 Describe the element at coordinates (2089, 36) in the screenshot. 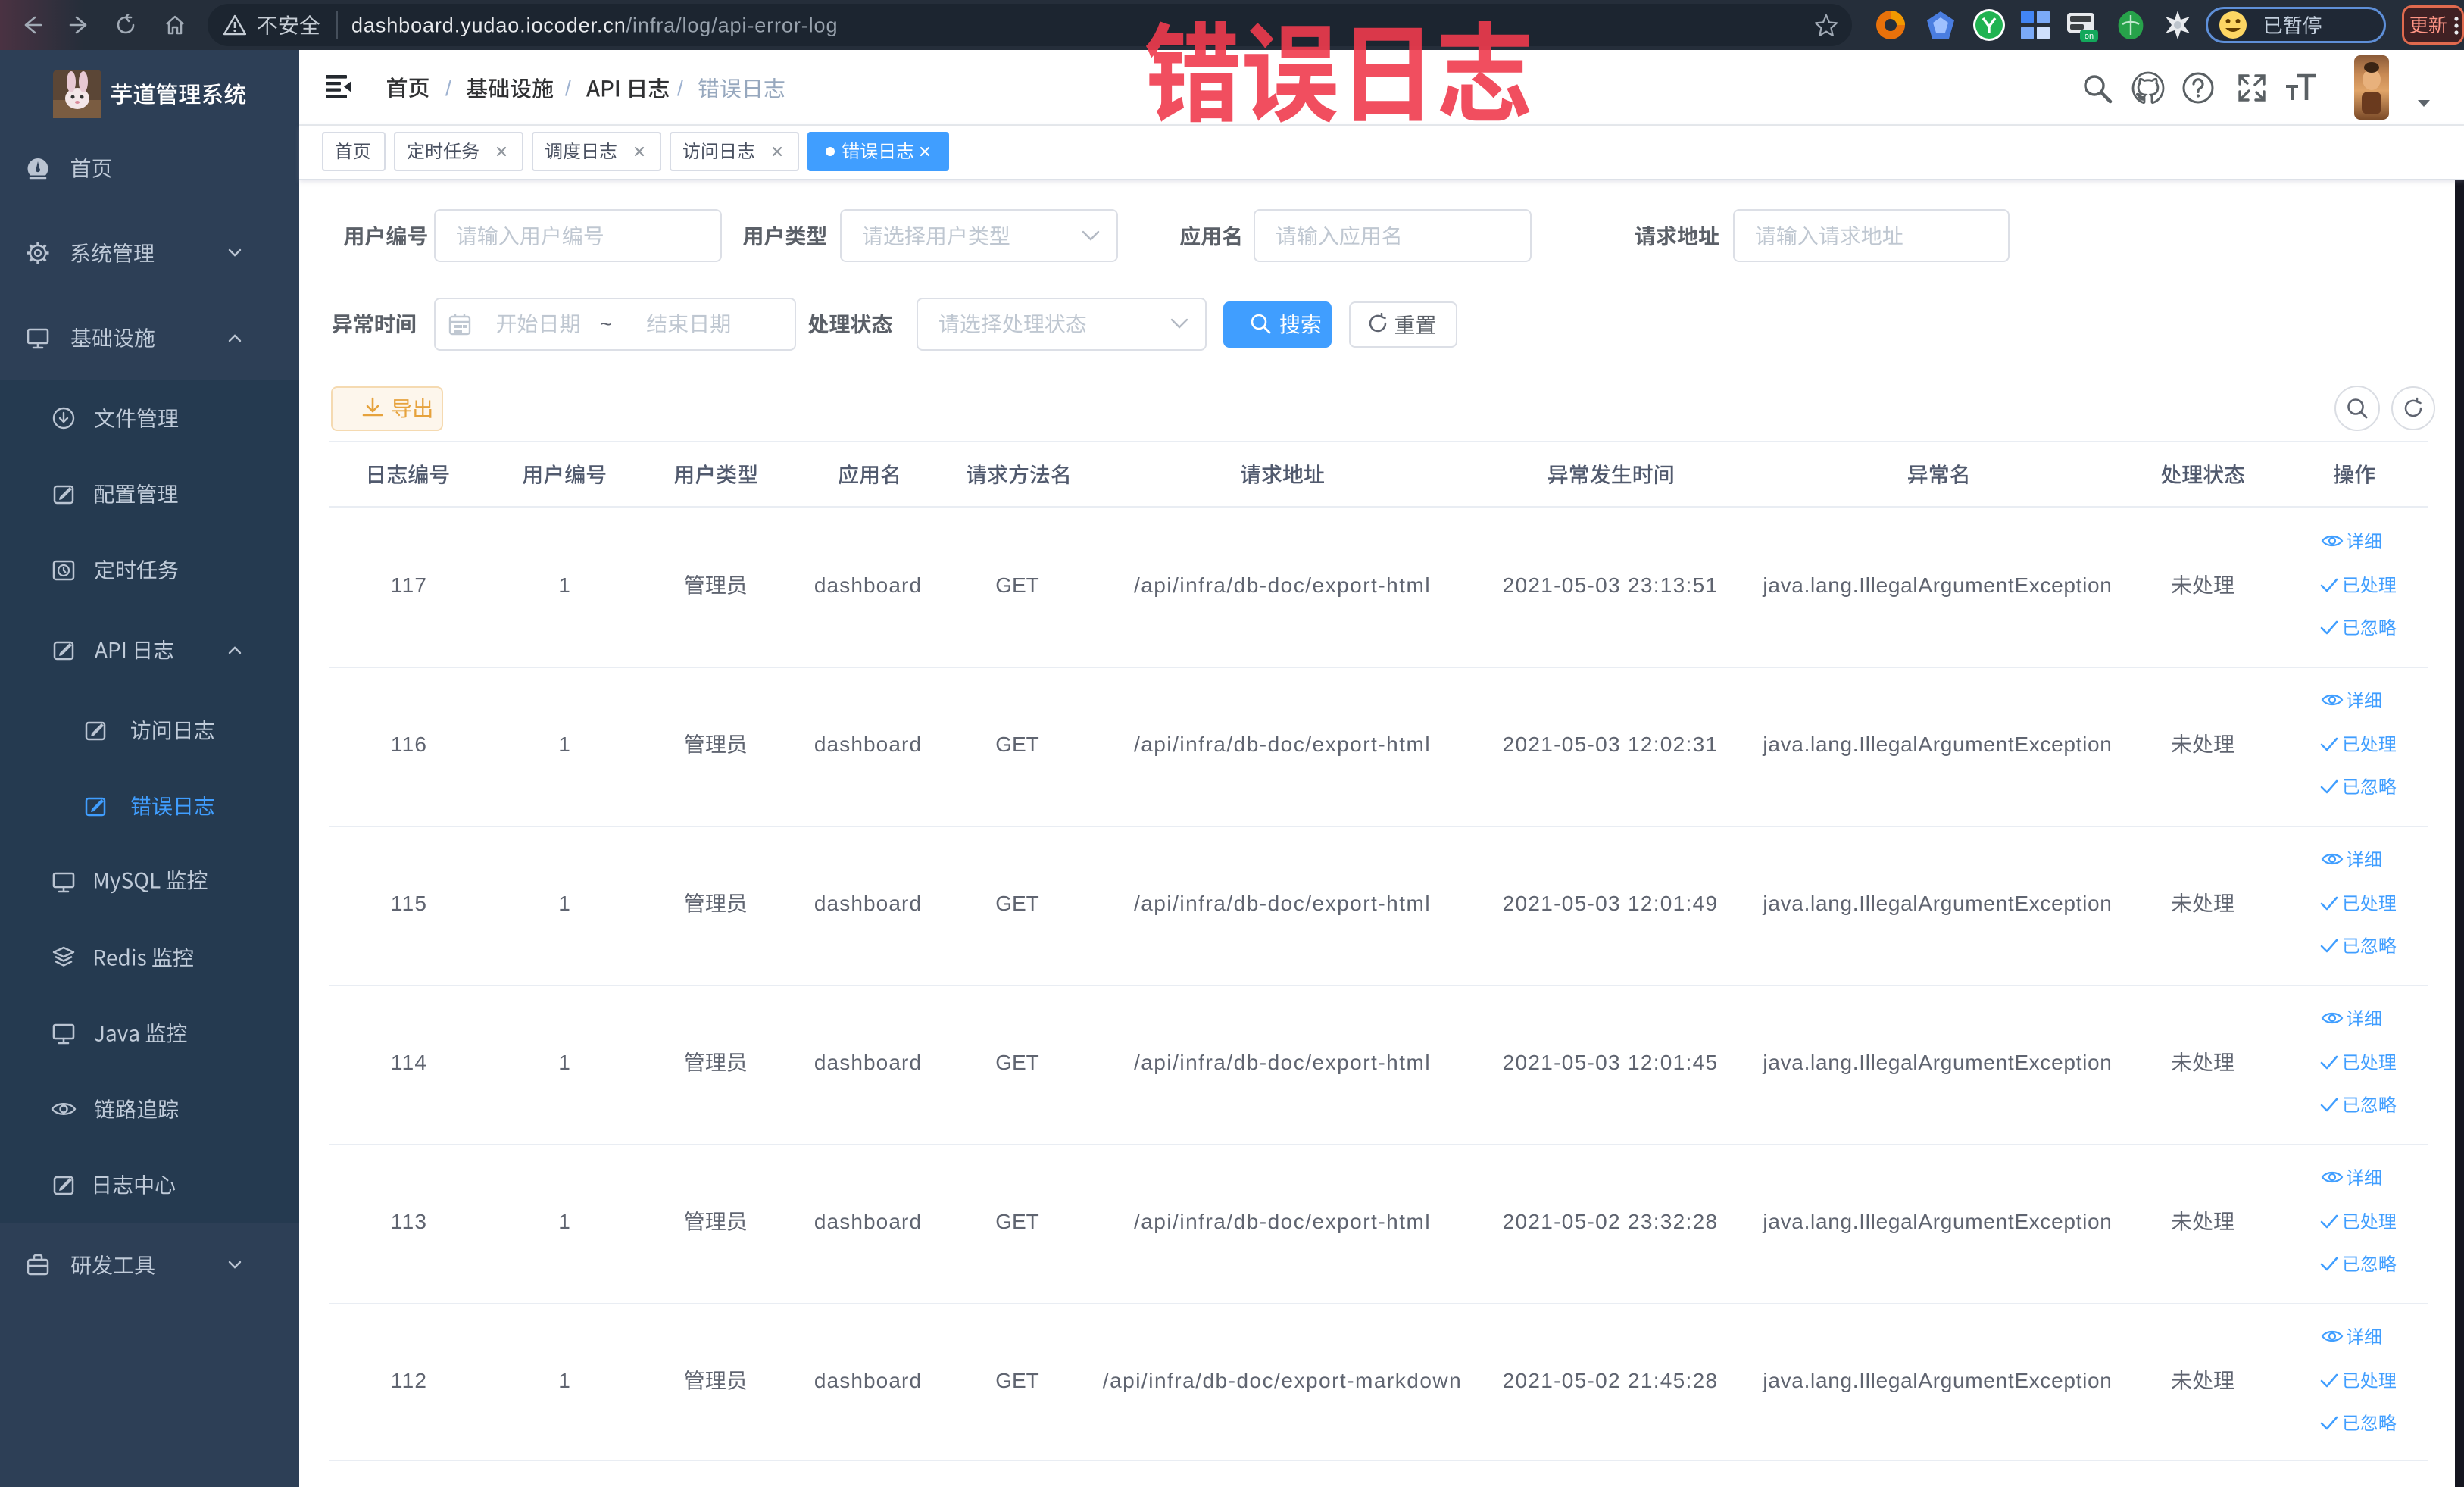

I see `svg-text: on` at that location.